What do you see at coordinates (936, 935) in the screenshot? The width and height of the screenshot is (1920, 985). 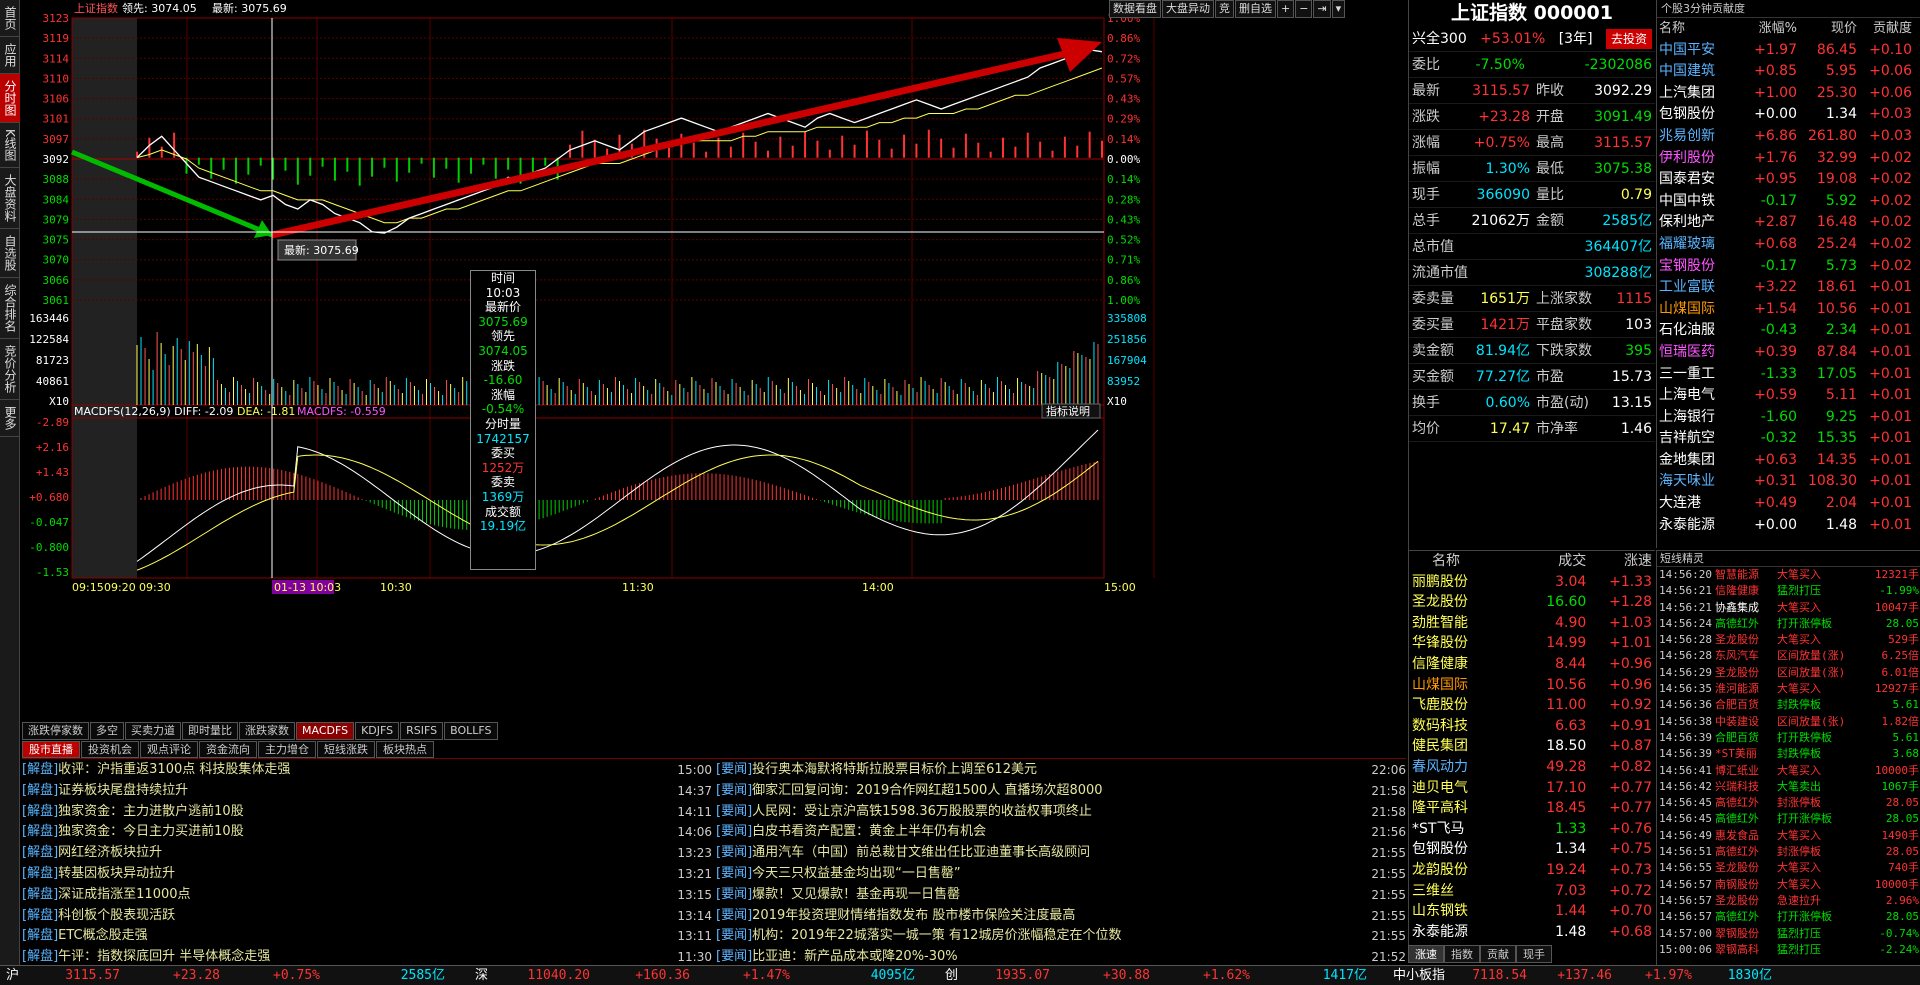 I see `news-title: 机构：2019年22城落实一城一策 有12城房价涨幅稳定在个位数` at bounding box center [936, 935].